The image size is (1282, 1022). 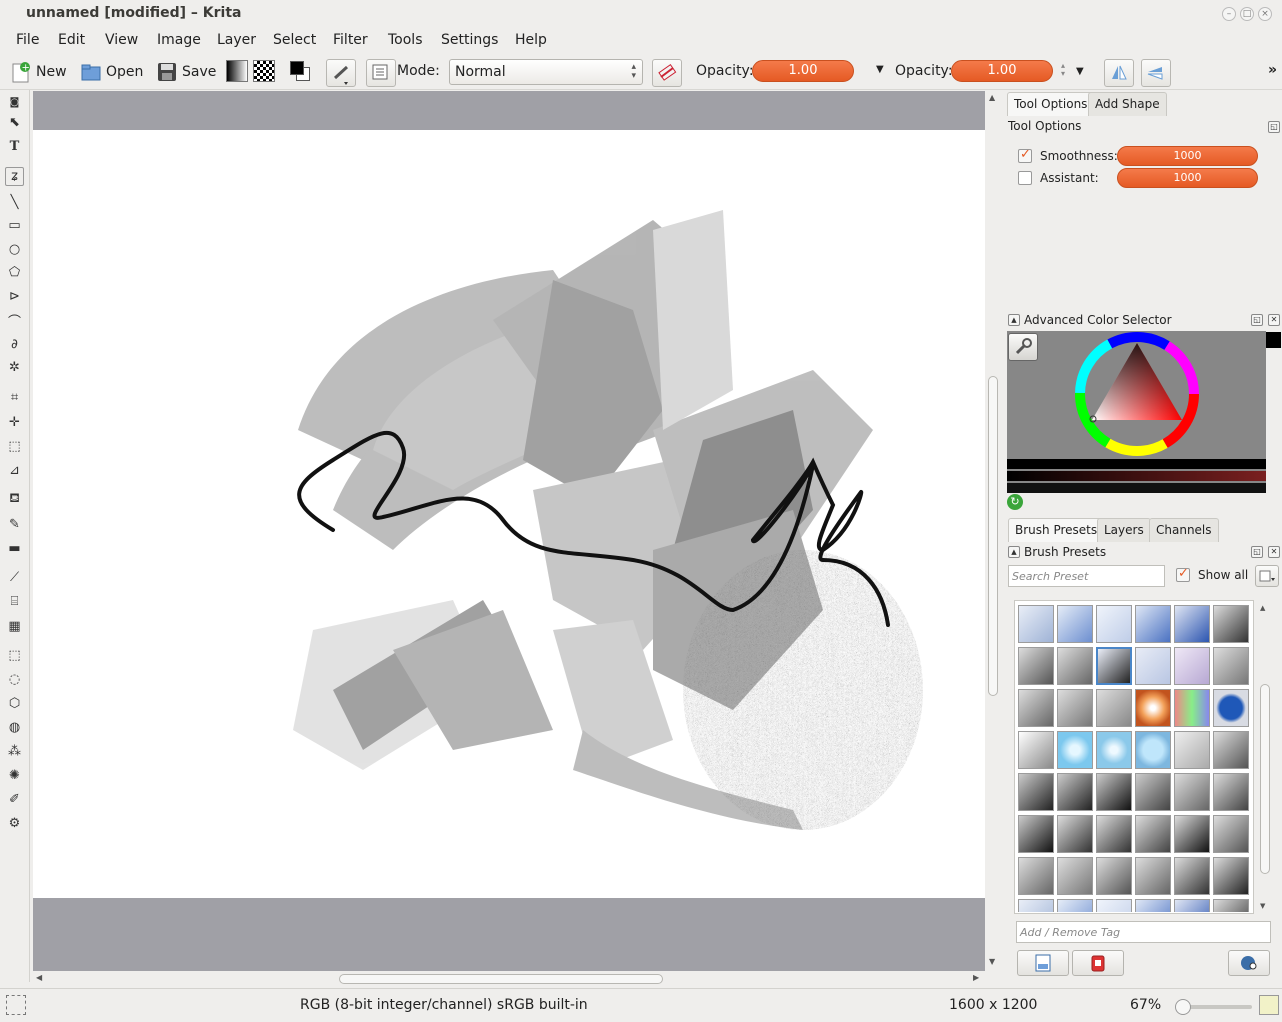 I want to click on fill-tool-icon: ⛾, so click(x=14, y=499).